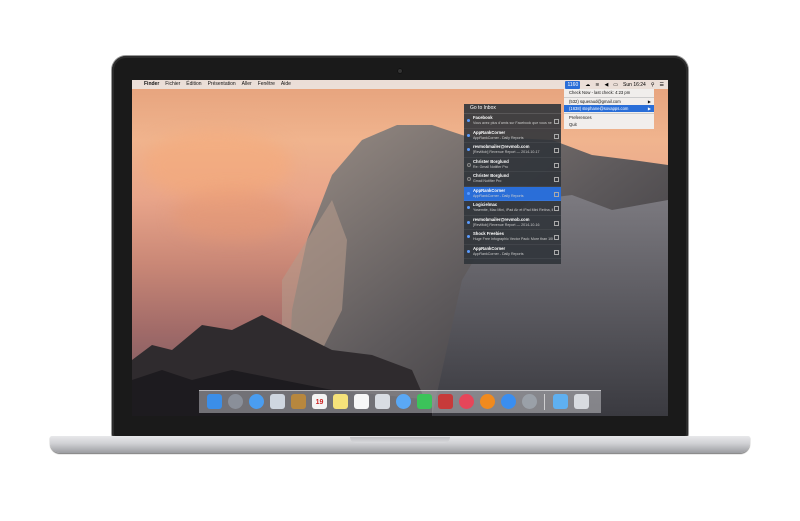 This screenshot has height=521, width=800. Describe the element at coordinates (529, 401) in the screenshot. I see `system-preferences-icon` at that location.